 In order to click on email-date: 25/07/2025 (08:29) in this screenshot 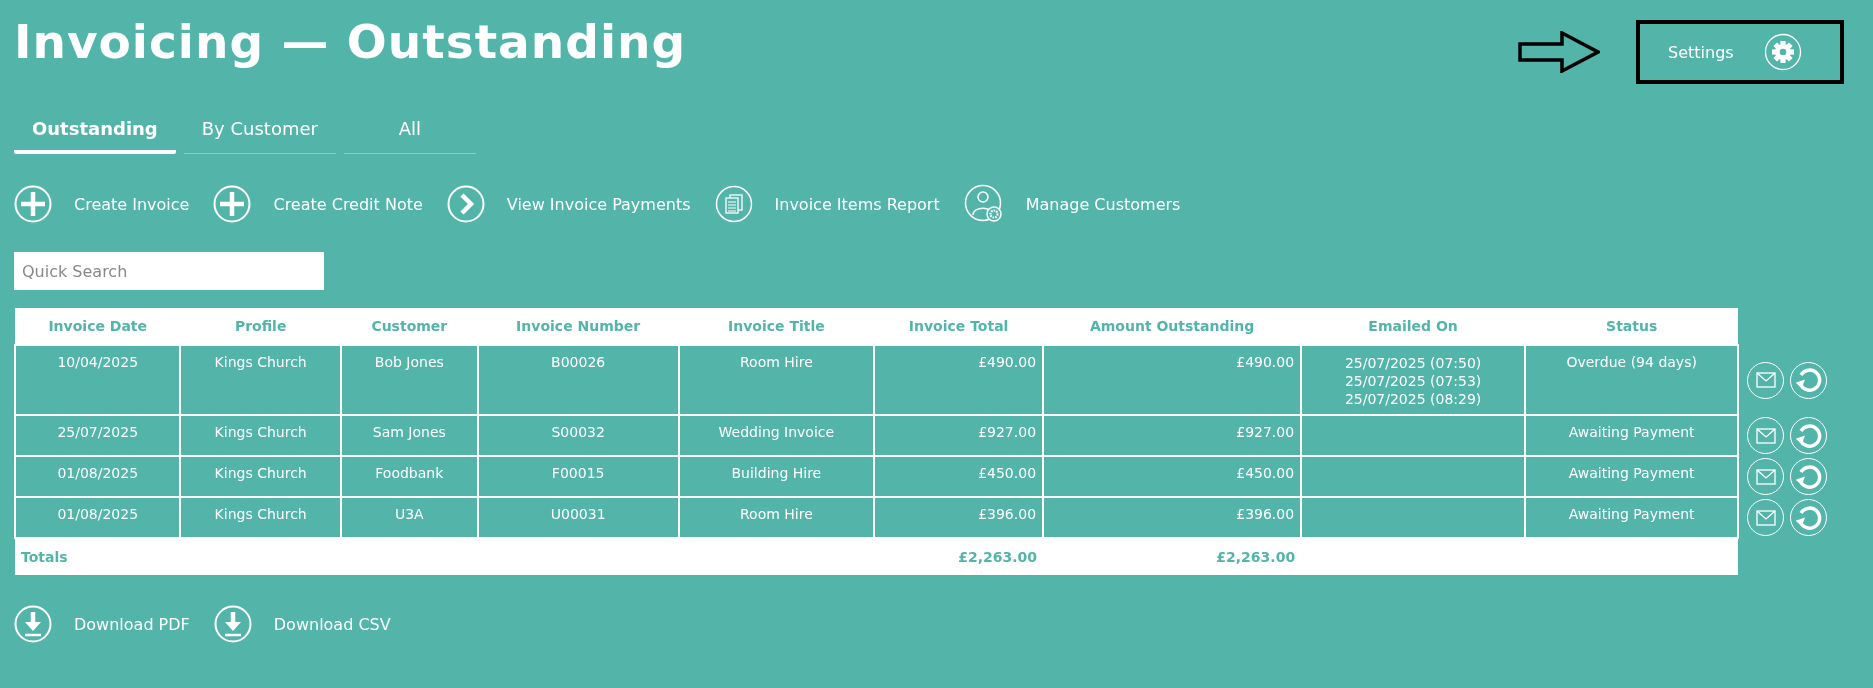, I will do `click(1413, 399)`.